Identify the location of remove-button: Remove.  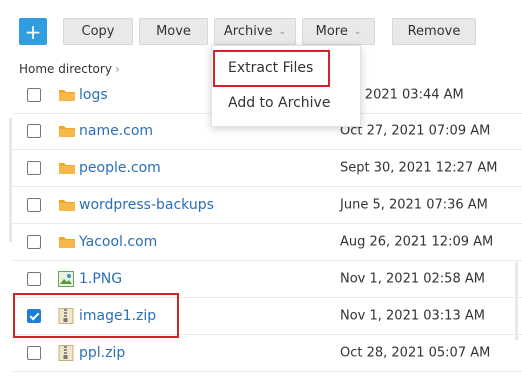
(434, 31).